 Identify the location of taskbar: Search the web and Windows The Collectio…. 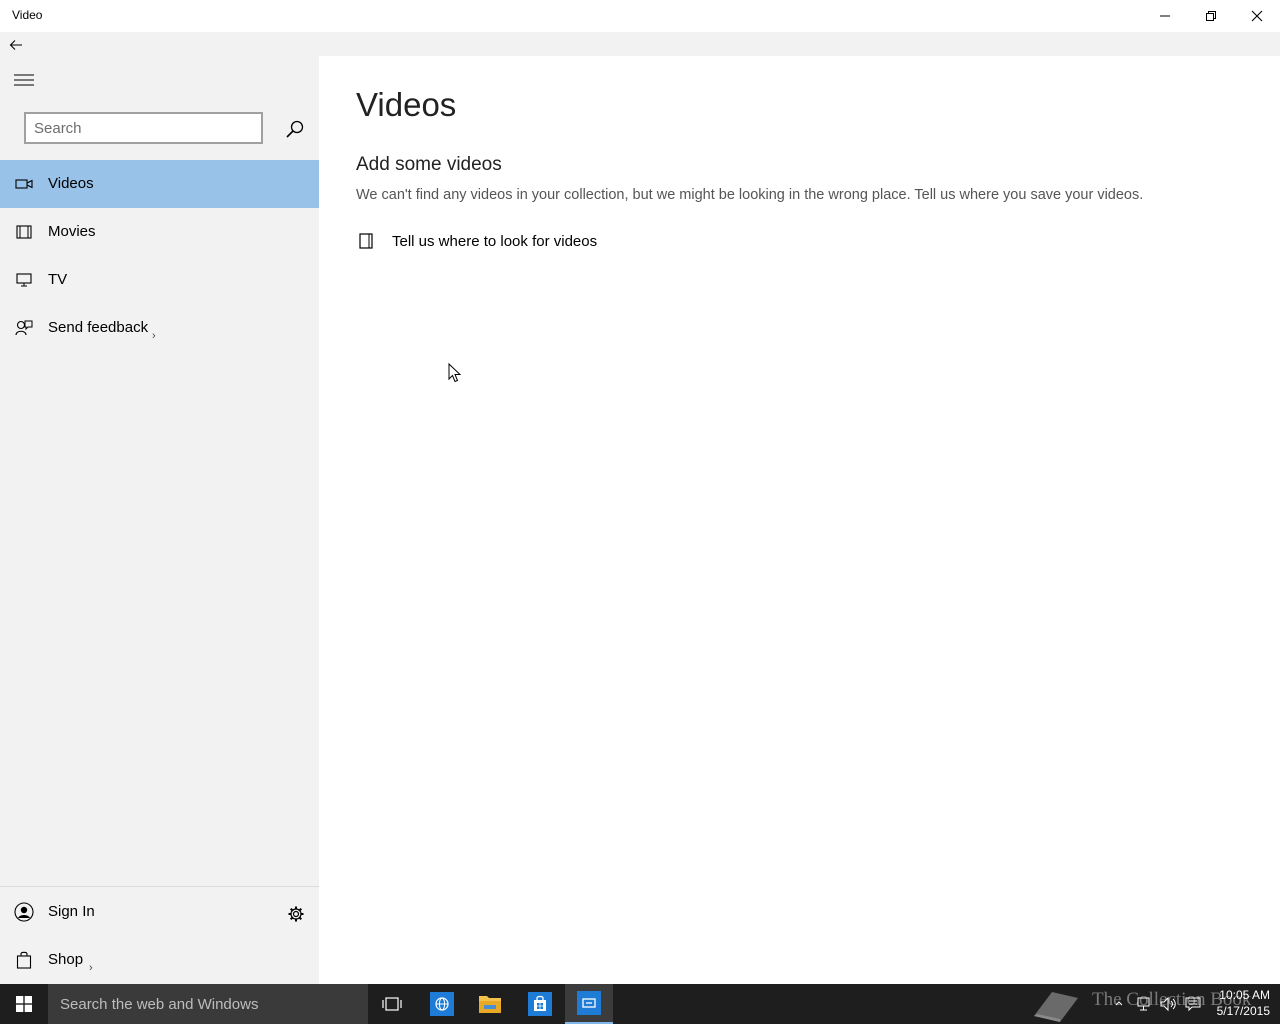
(640, 1004).